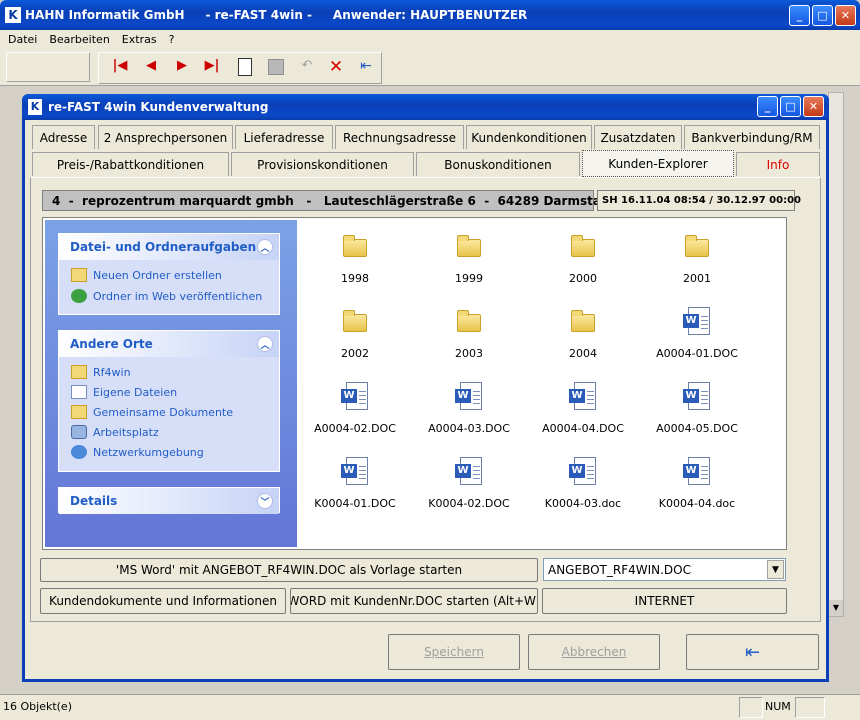  Describe the element at coordinates (697, 340) in the screenshot. I see `document-item: W A0004-01.DOC` at that location.